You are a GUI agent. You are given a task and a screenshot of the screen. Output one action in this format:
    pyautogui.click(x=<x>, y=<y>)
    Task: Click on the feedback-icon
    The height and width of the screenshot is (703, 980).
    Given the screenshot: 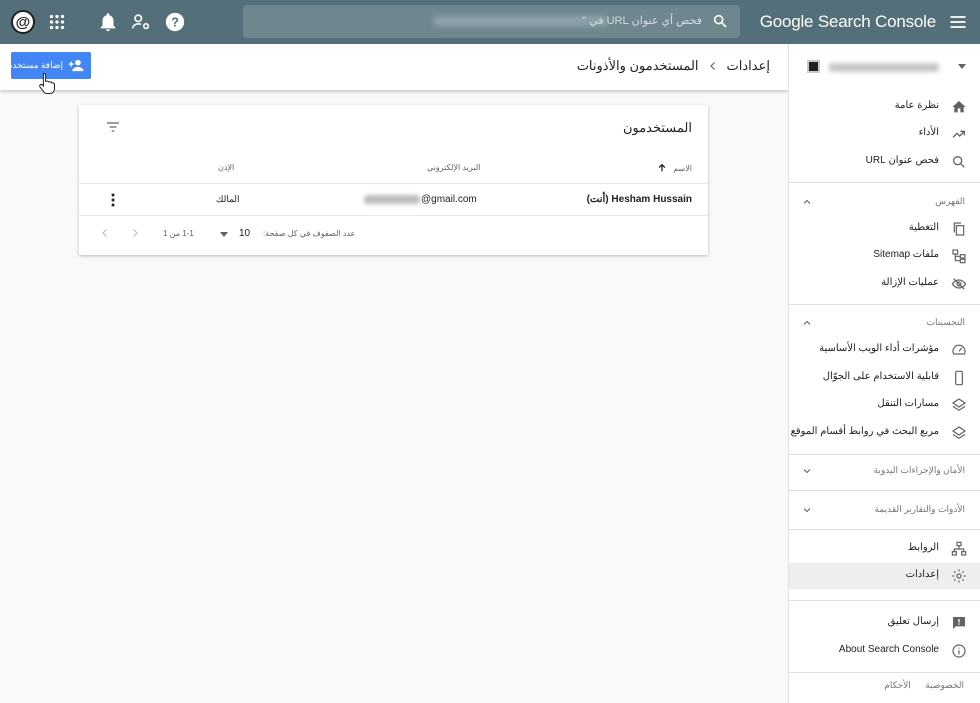 What is the action you would take?
    pyautogui.click(x=959, y=623)
    